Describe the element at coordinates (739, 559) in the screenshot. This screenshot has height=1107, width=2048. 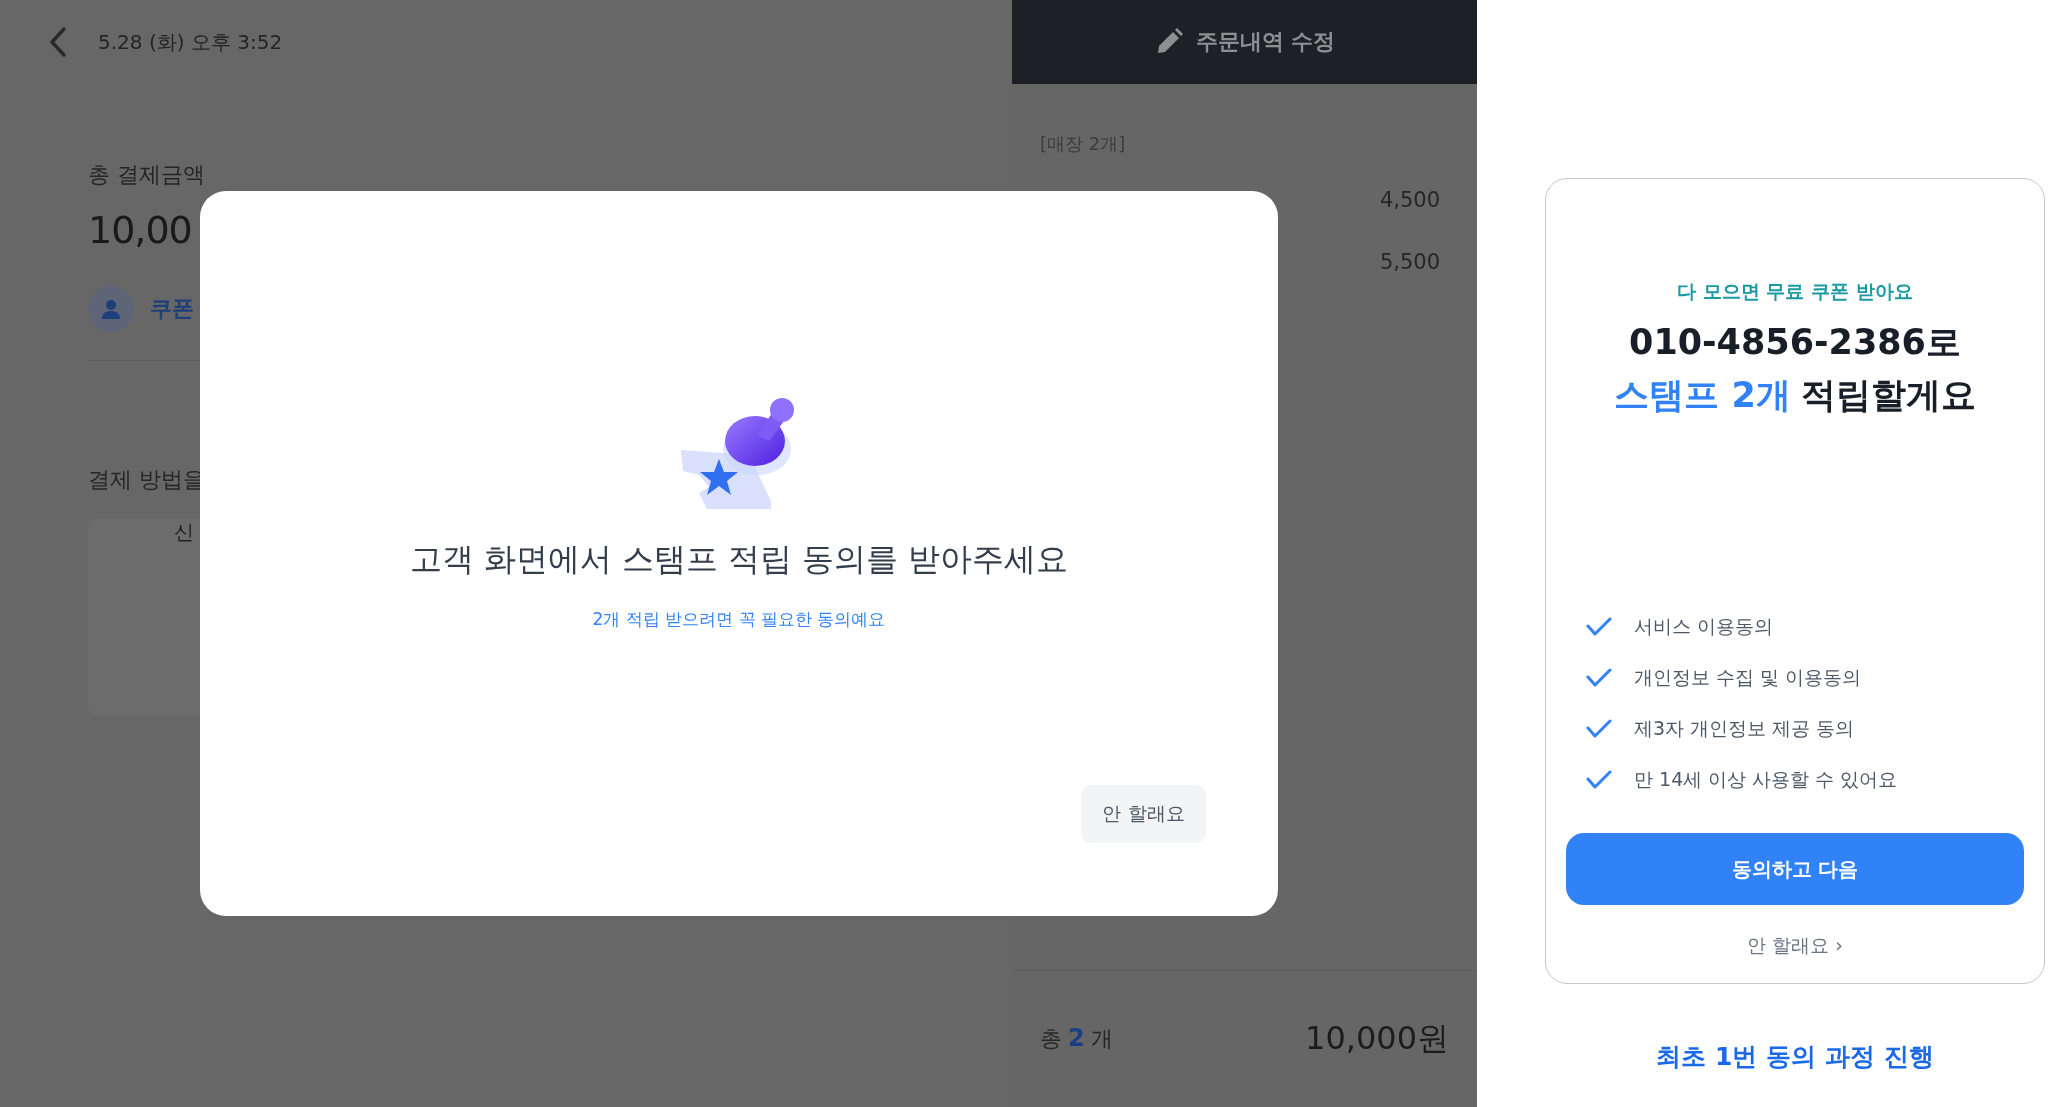
I see `dialog-title: 고객 화면에서 스탬프 적립 동의를 받아주세요` at that location.